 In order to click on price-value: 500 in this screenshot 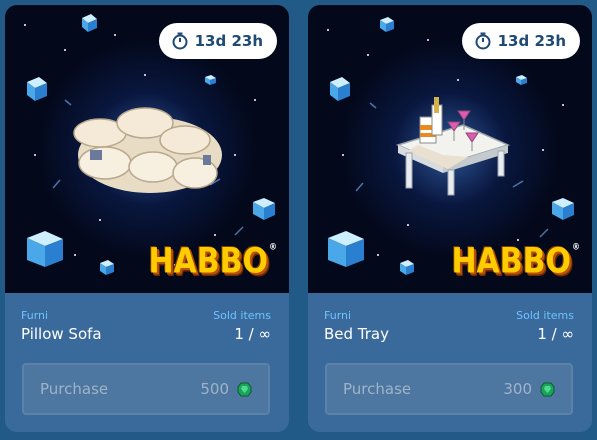, I will do `click(214, 389)`.